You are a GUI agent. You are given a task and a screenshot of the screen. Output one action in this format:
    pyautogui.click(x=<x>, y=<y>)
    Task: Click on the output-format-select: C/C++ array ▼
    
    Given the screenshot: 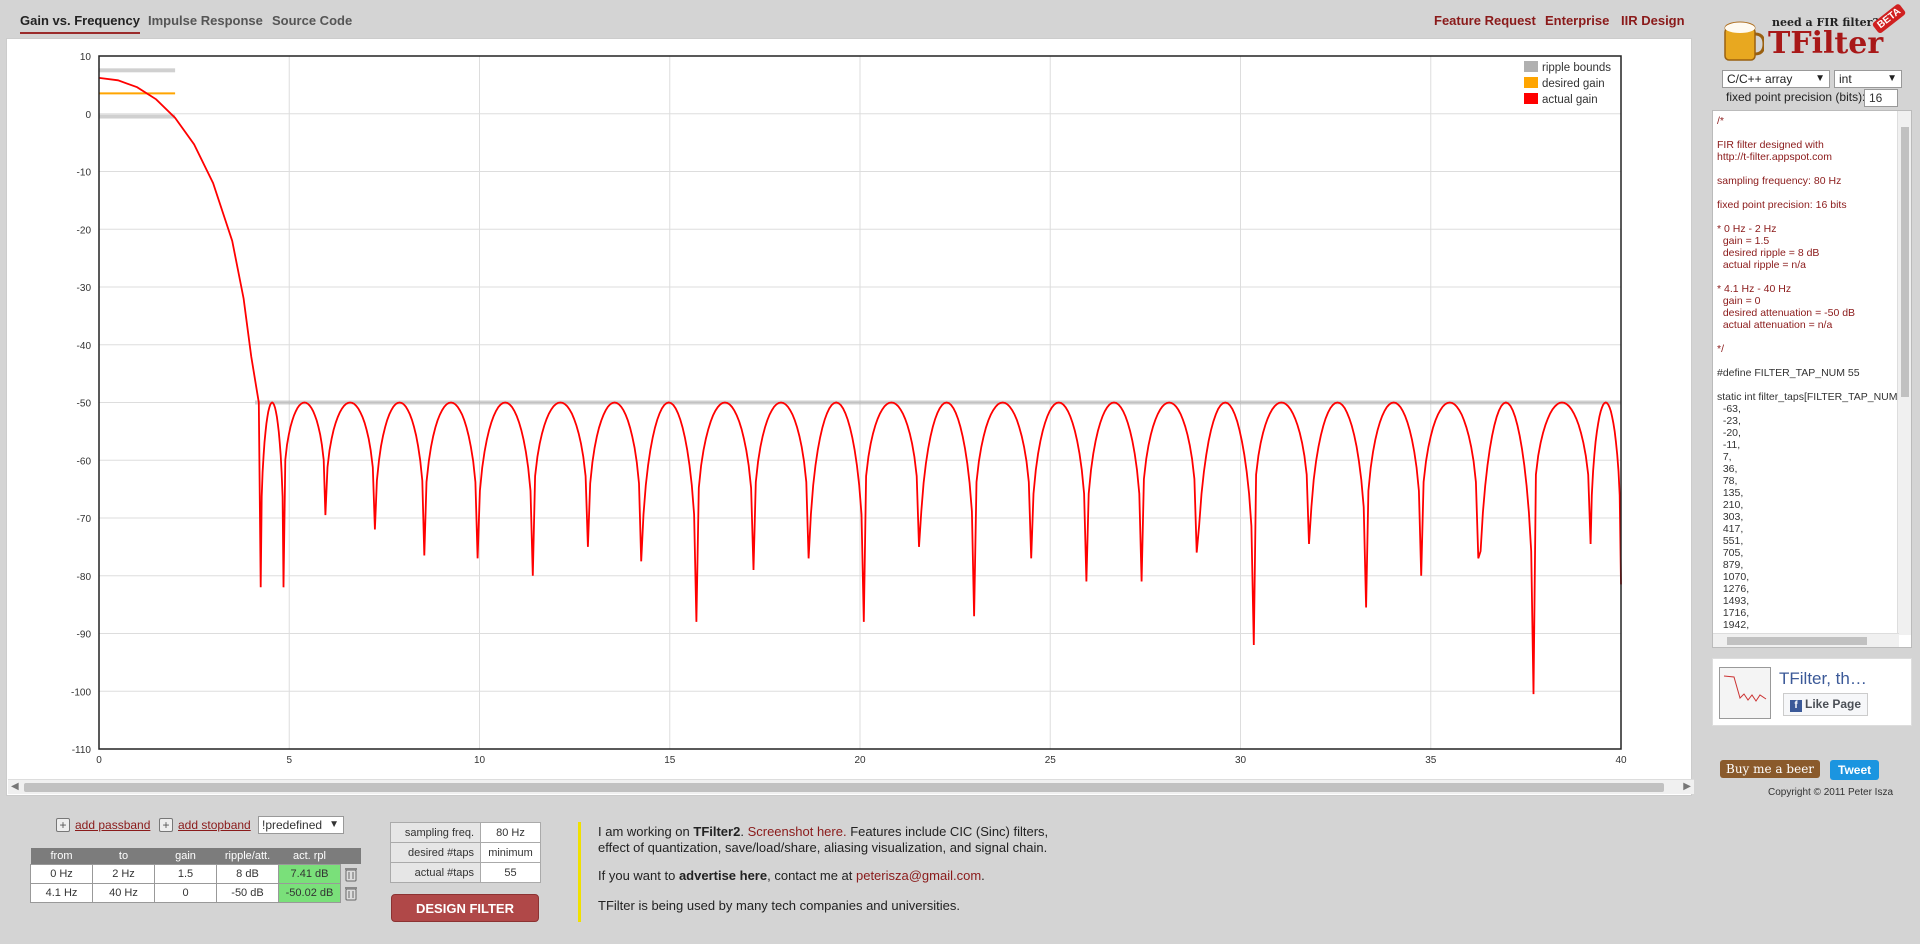 What is the action you would take?
    pyautogui.click(x=1776, y=79)
    